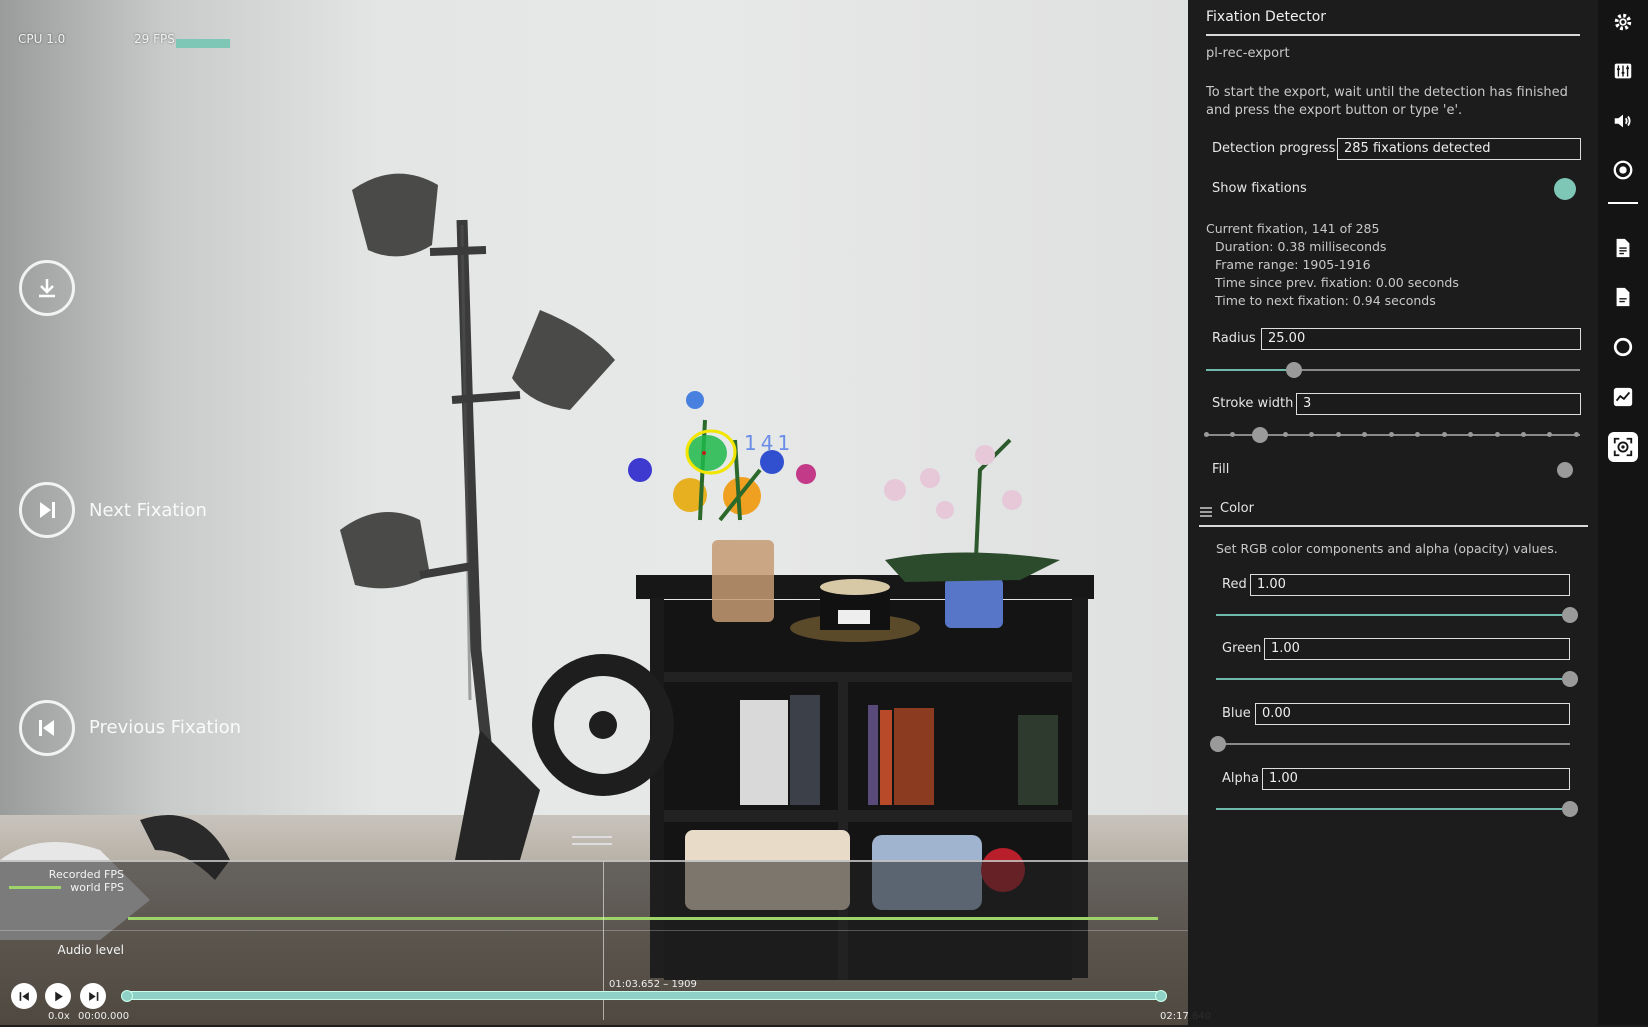 The image size is (1648, 1027). What do you see at coordinates (1565, 189) in the screenshot?
I see `show-fixations-toggle` at bounding box center [1565, 189].